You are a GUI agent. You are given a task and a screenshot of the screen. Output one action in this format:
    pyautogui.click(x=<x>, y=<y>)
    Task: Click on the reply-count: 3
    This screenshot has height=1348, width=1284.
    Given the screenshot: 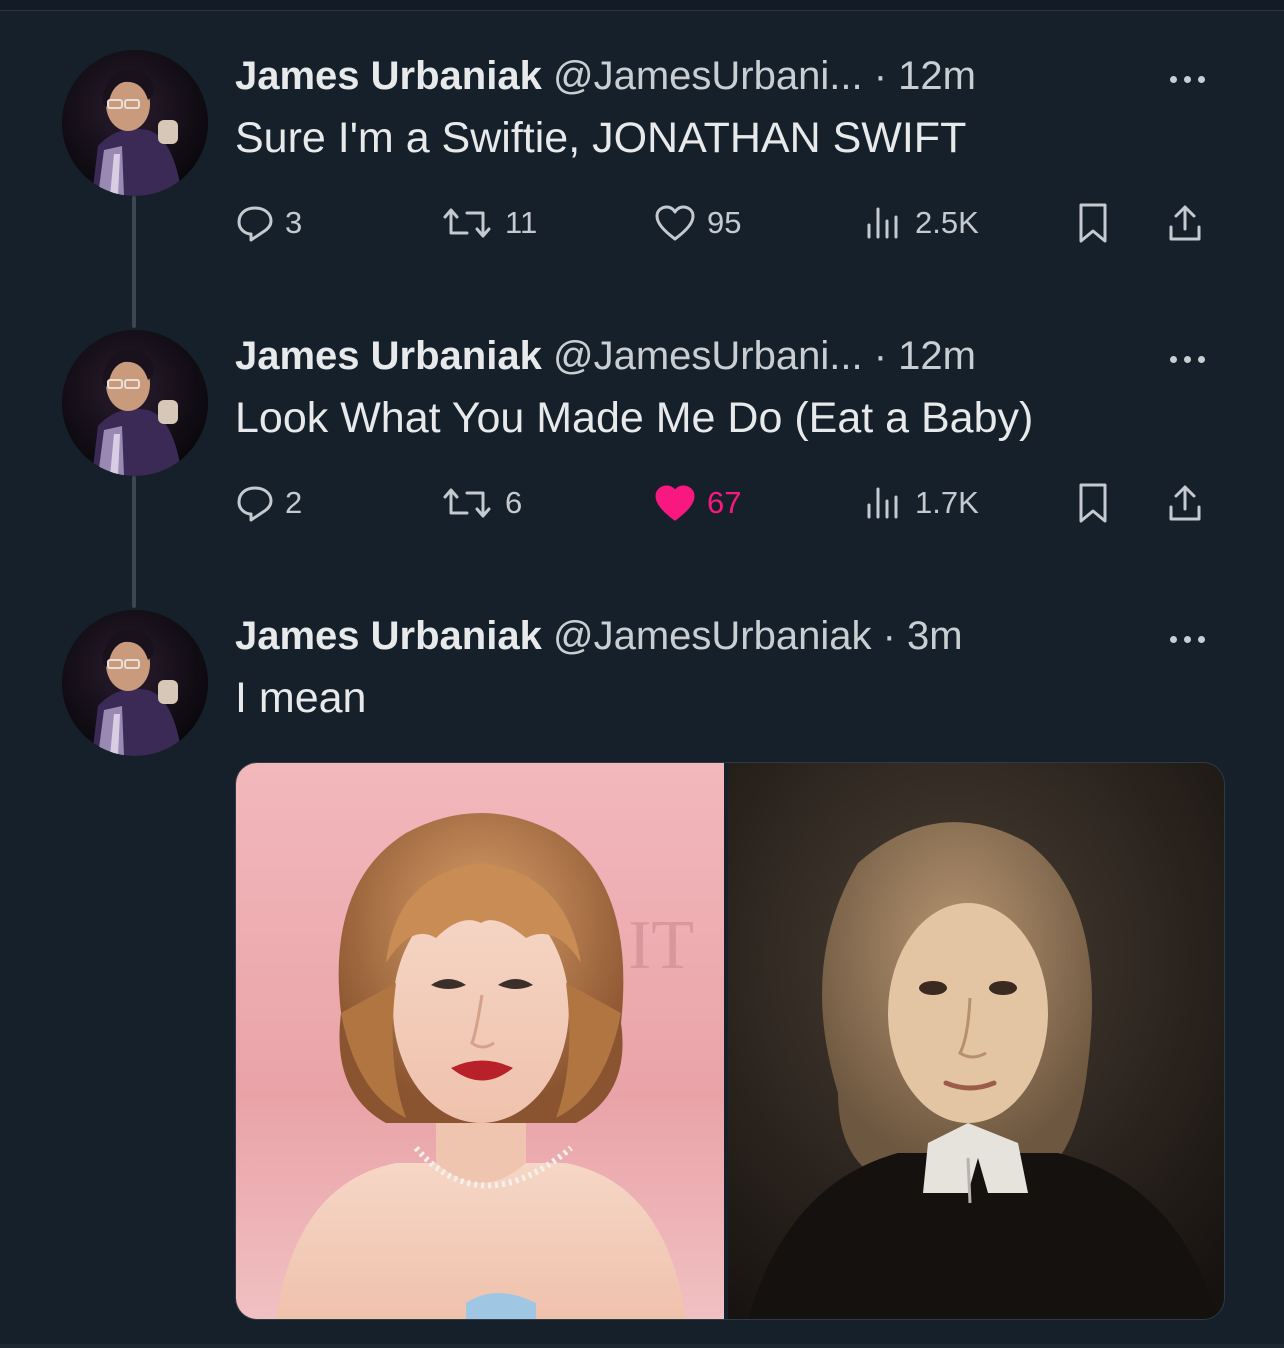 What is the action you would take?
    pyautogui.click(x=294, y=222)
    